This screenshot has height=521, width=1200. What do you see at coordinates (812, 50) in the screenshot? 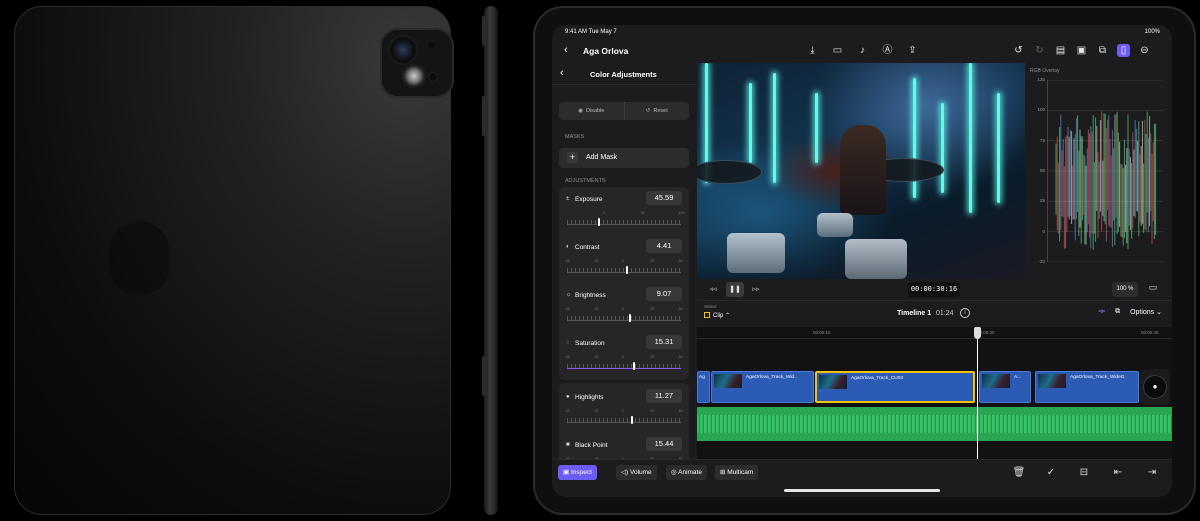
I see `import-icon: ⤓` at bounding box center [812, 50].